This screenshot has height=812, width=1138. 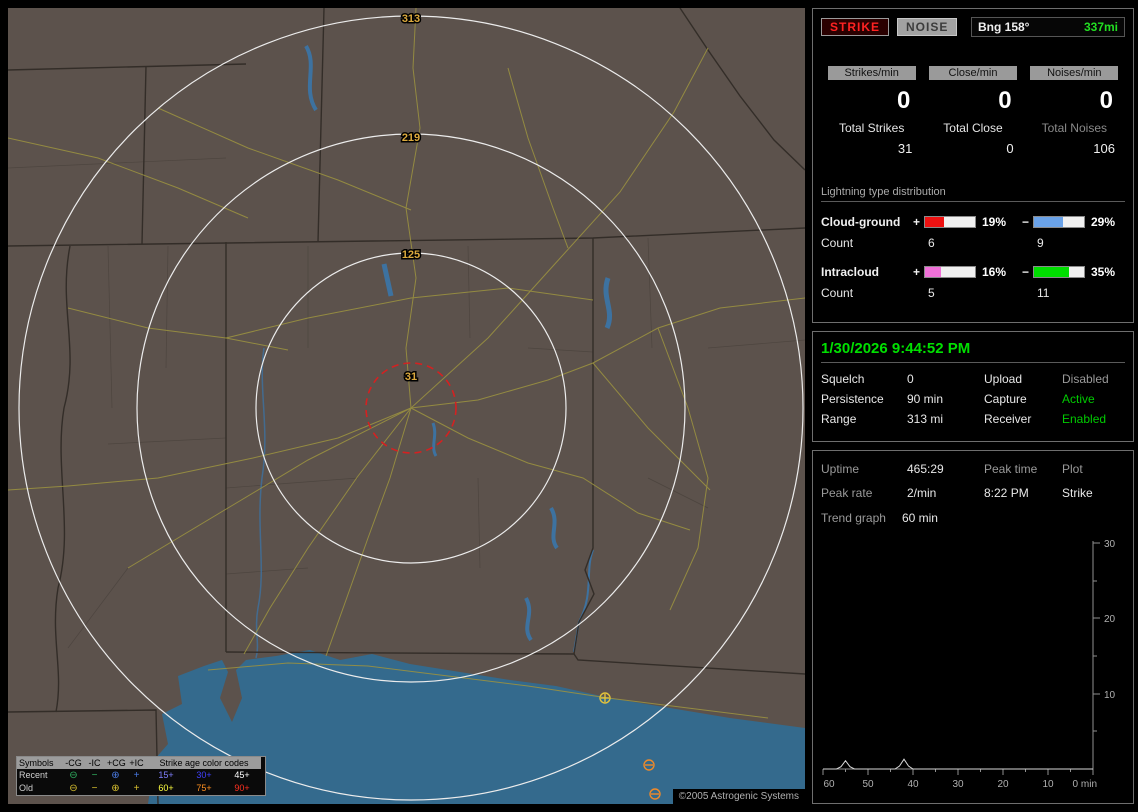 What do you see at coordinates (204, 788) in the screenshot?
I see `age-75: 75+` at bounding box center [204, 788].